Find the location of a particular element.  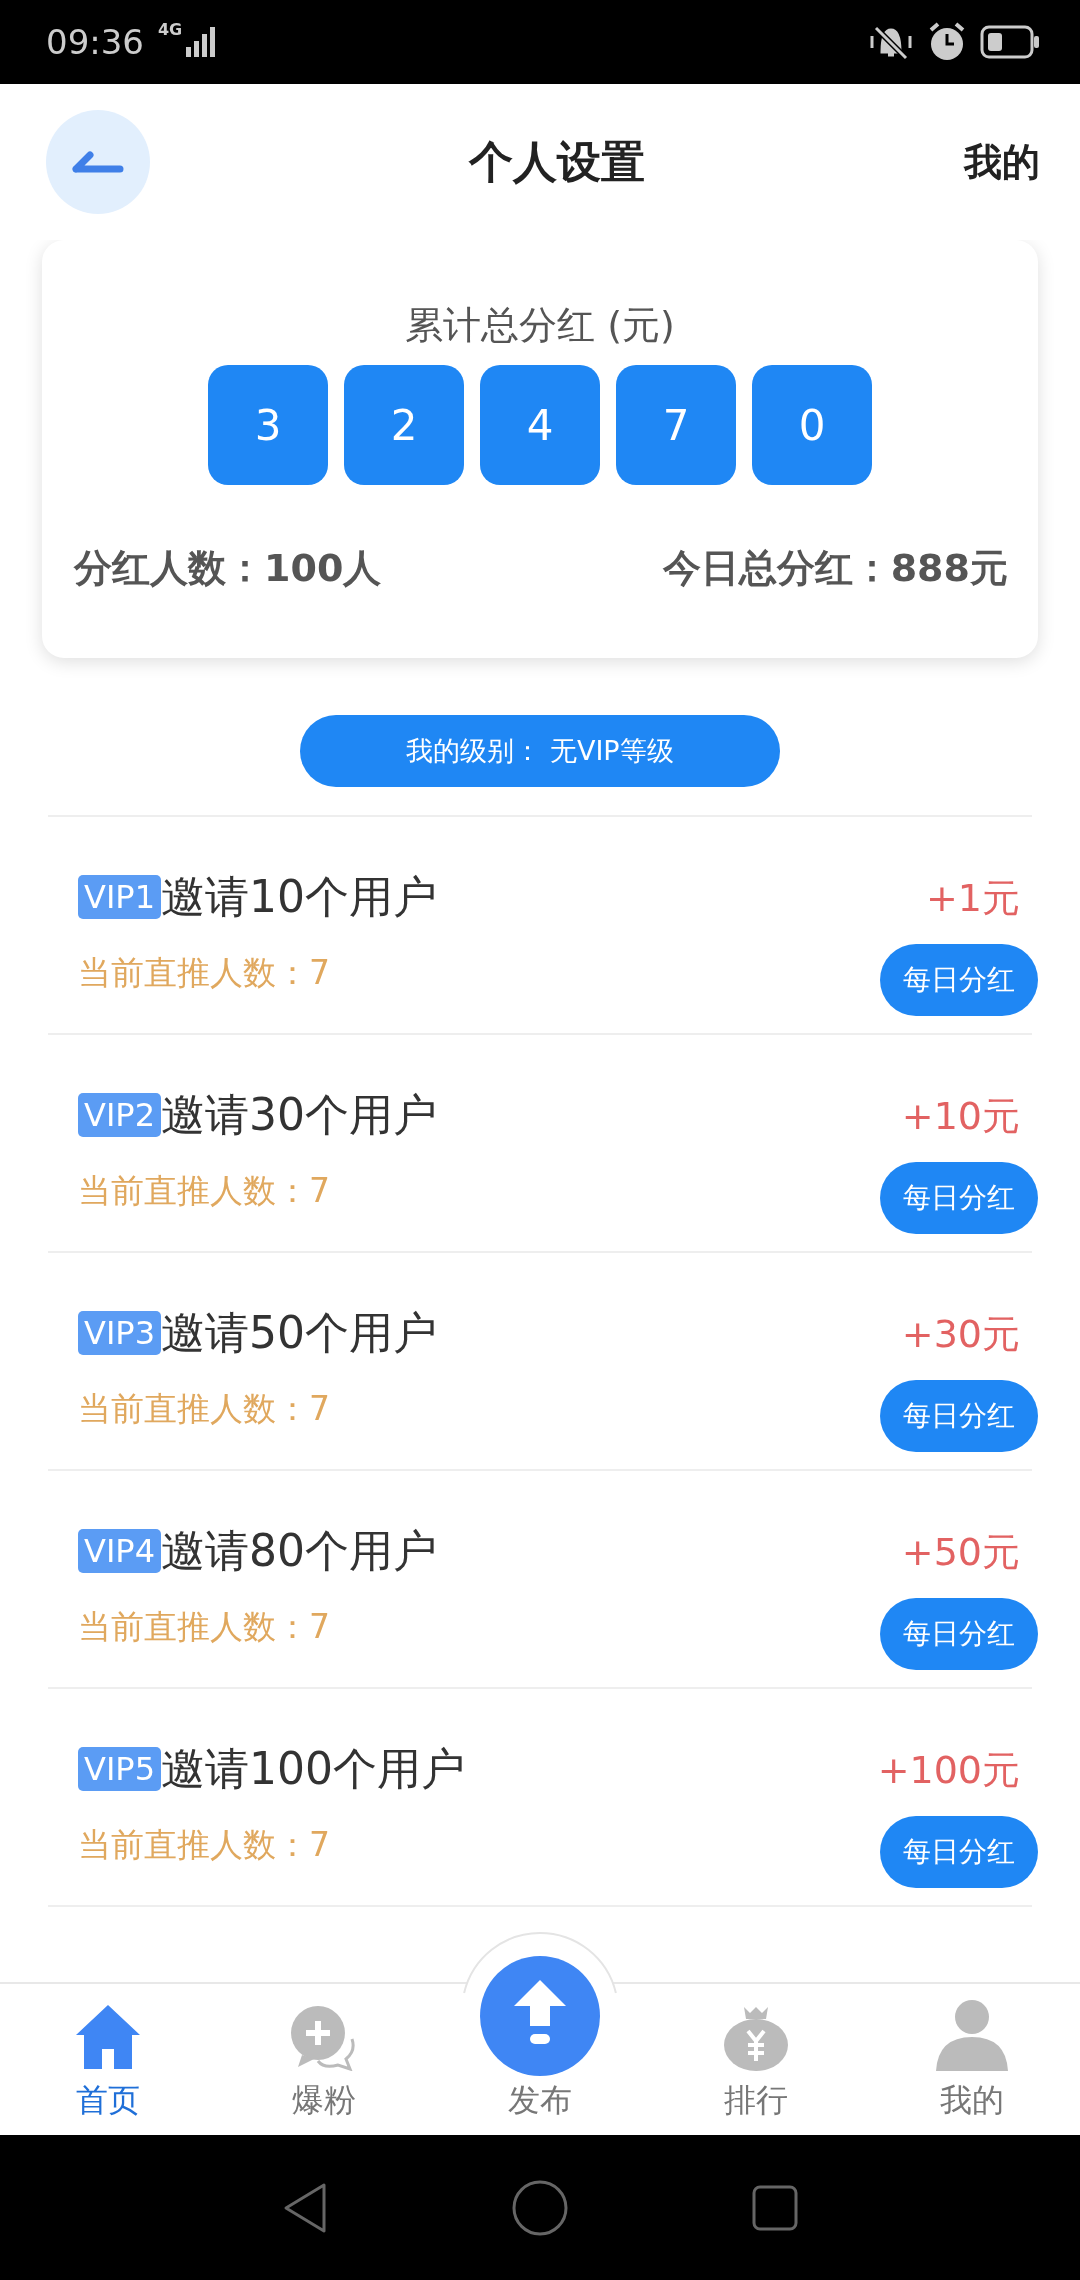

vip-badge: VIP4 is located at coordinates (119, 1551).